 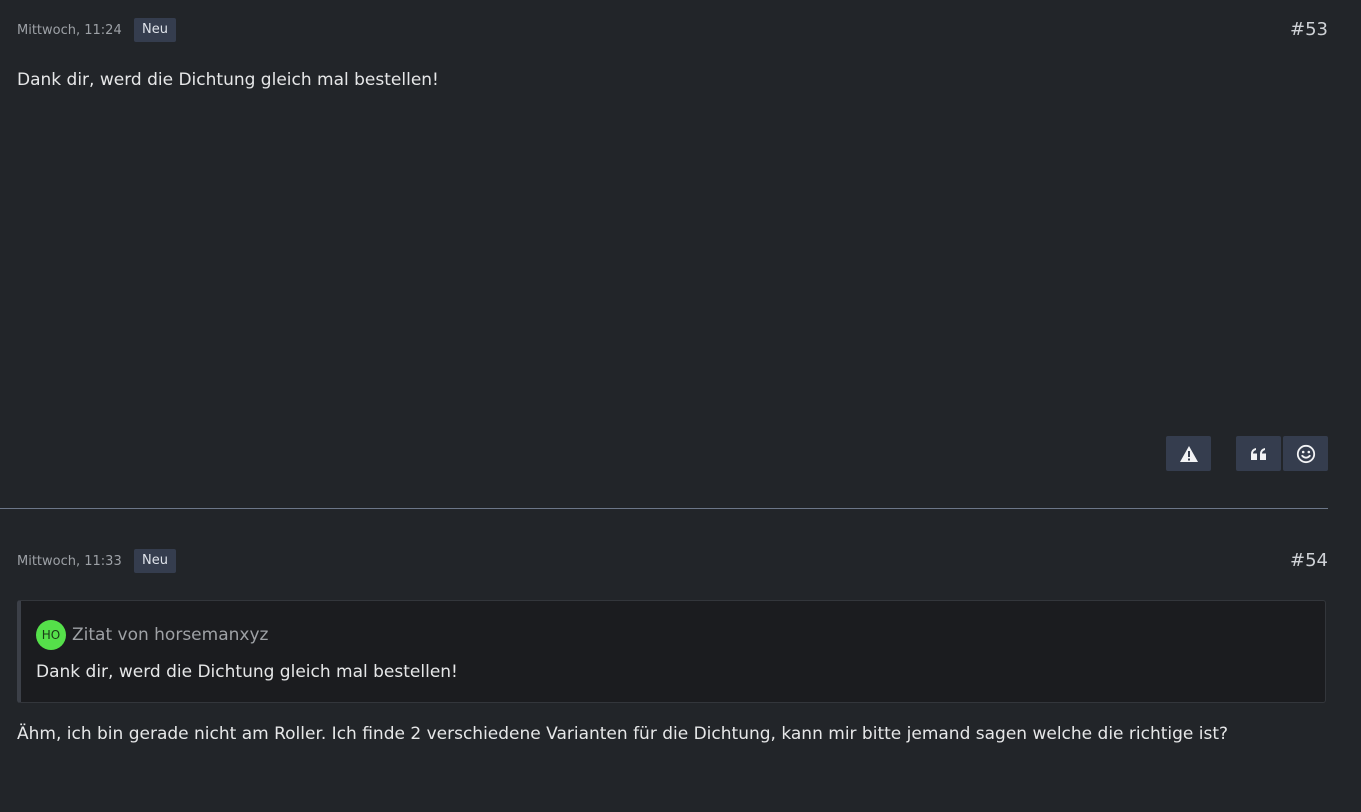 I want to click on post-time: Mittwoch, 11:33, so click(x=69, y=561).